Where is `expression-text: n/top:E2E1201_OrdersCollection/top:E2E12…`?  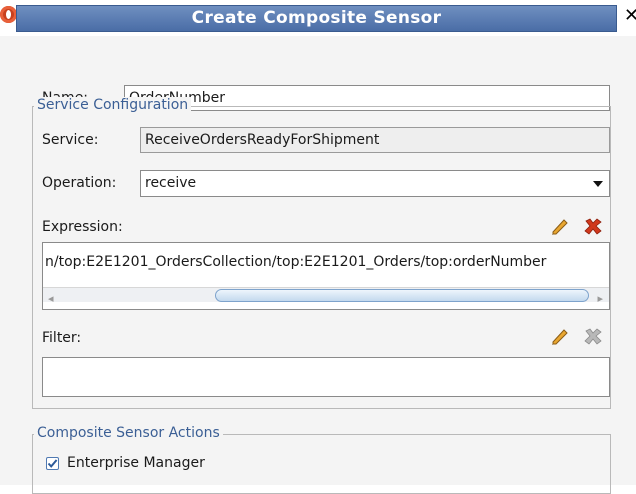 expression-text: n/top:E2E1201_OrdersCollection/top:E2E12… is located at coordinates (296, 262).